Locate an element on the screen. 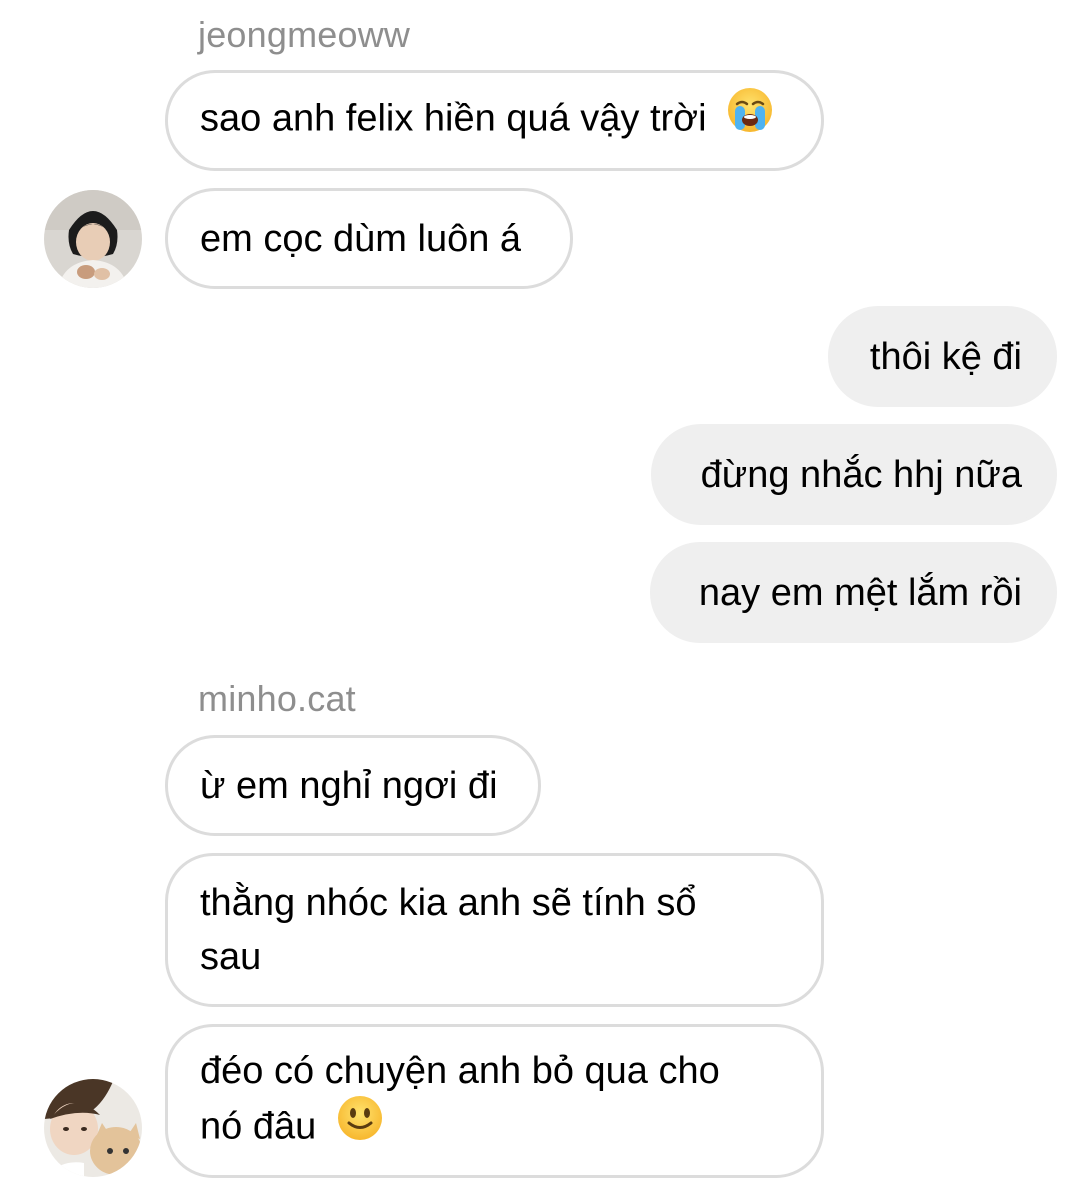 Image resolution: width=1080 pixels, height=1201 pixels. message-bubble: em cọc dùm luôn á is located at coordinates (369, 238).